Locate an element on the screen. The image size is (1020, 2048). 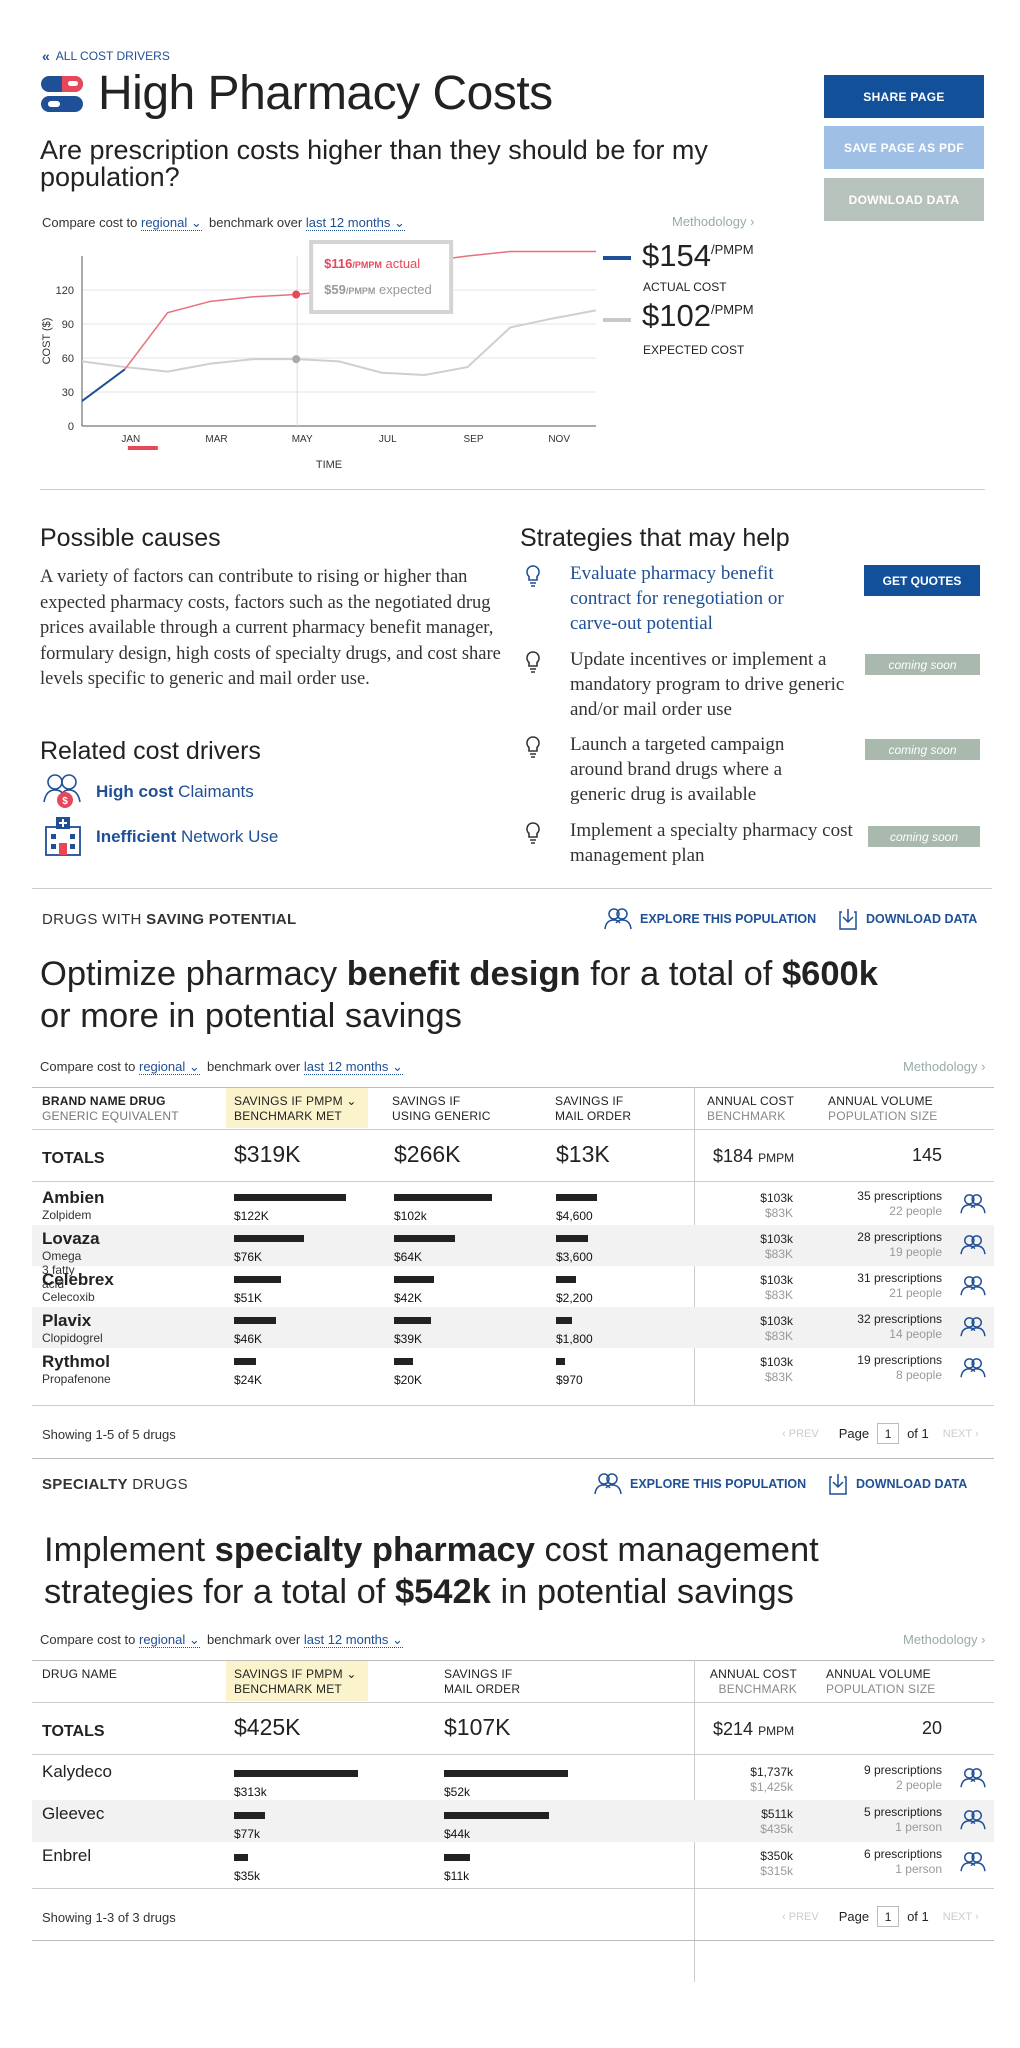
savings-generic-value: $64K is located at coordinates (408, 1257).